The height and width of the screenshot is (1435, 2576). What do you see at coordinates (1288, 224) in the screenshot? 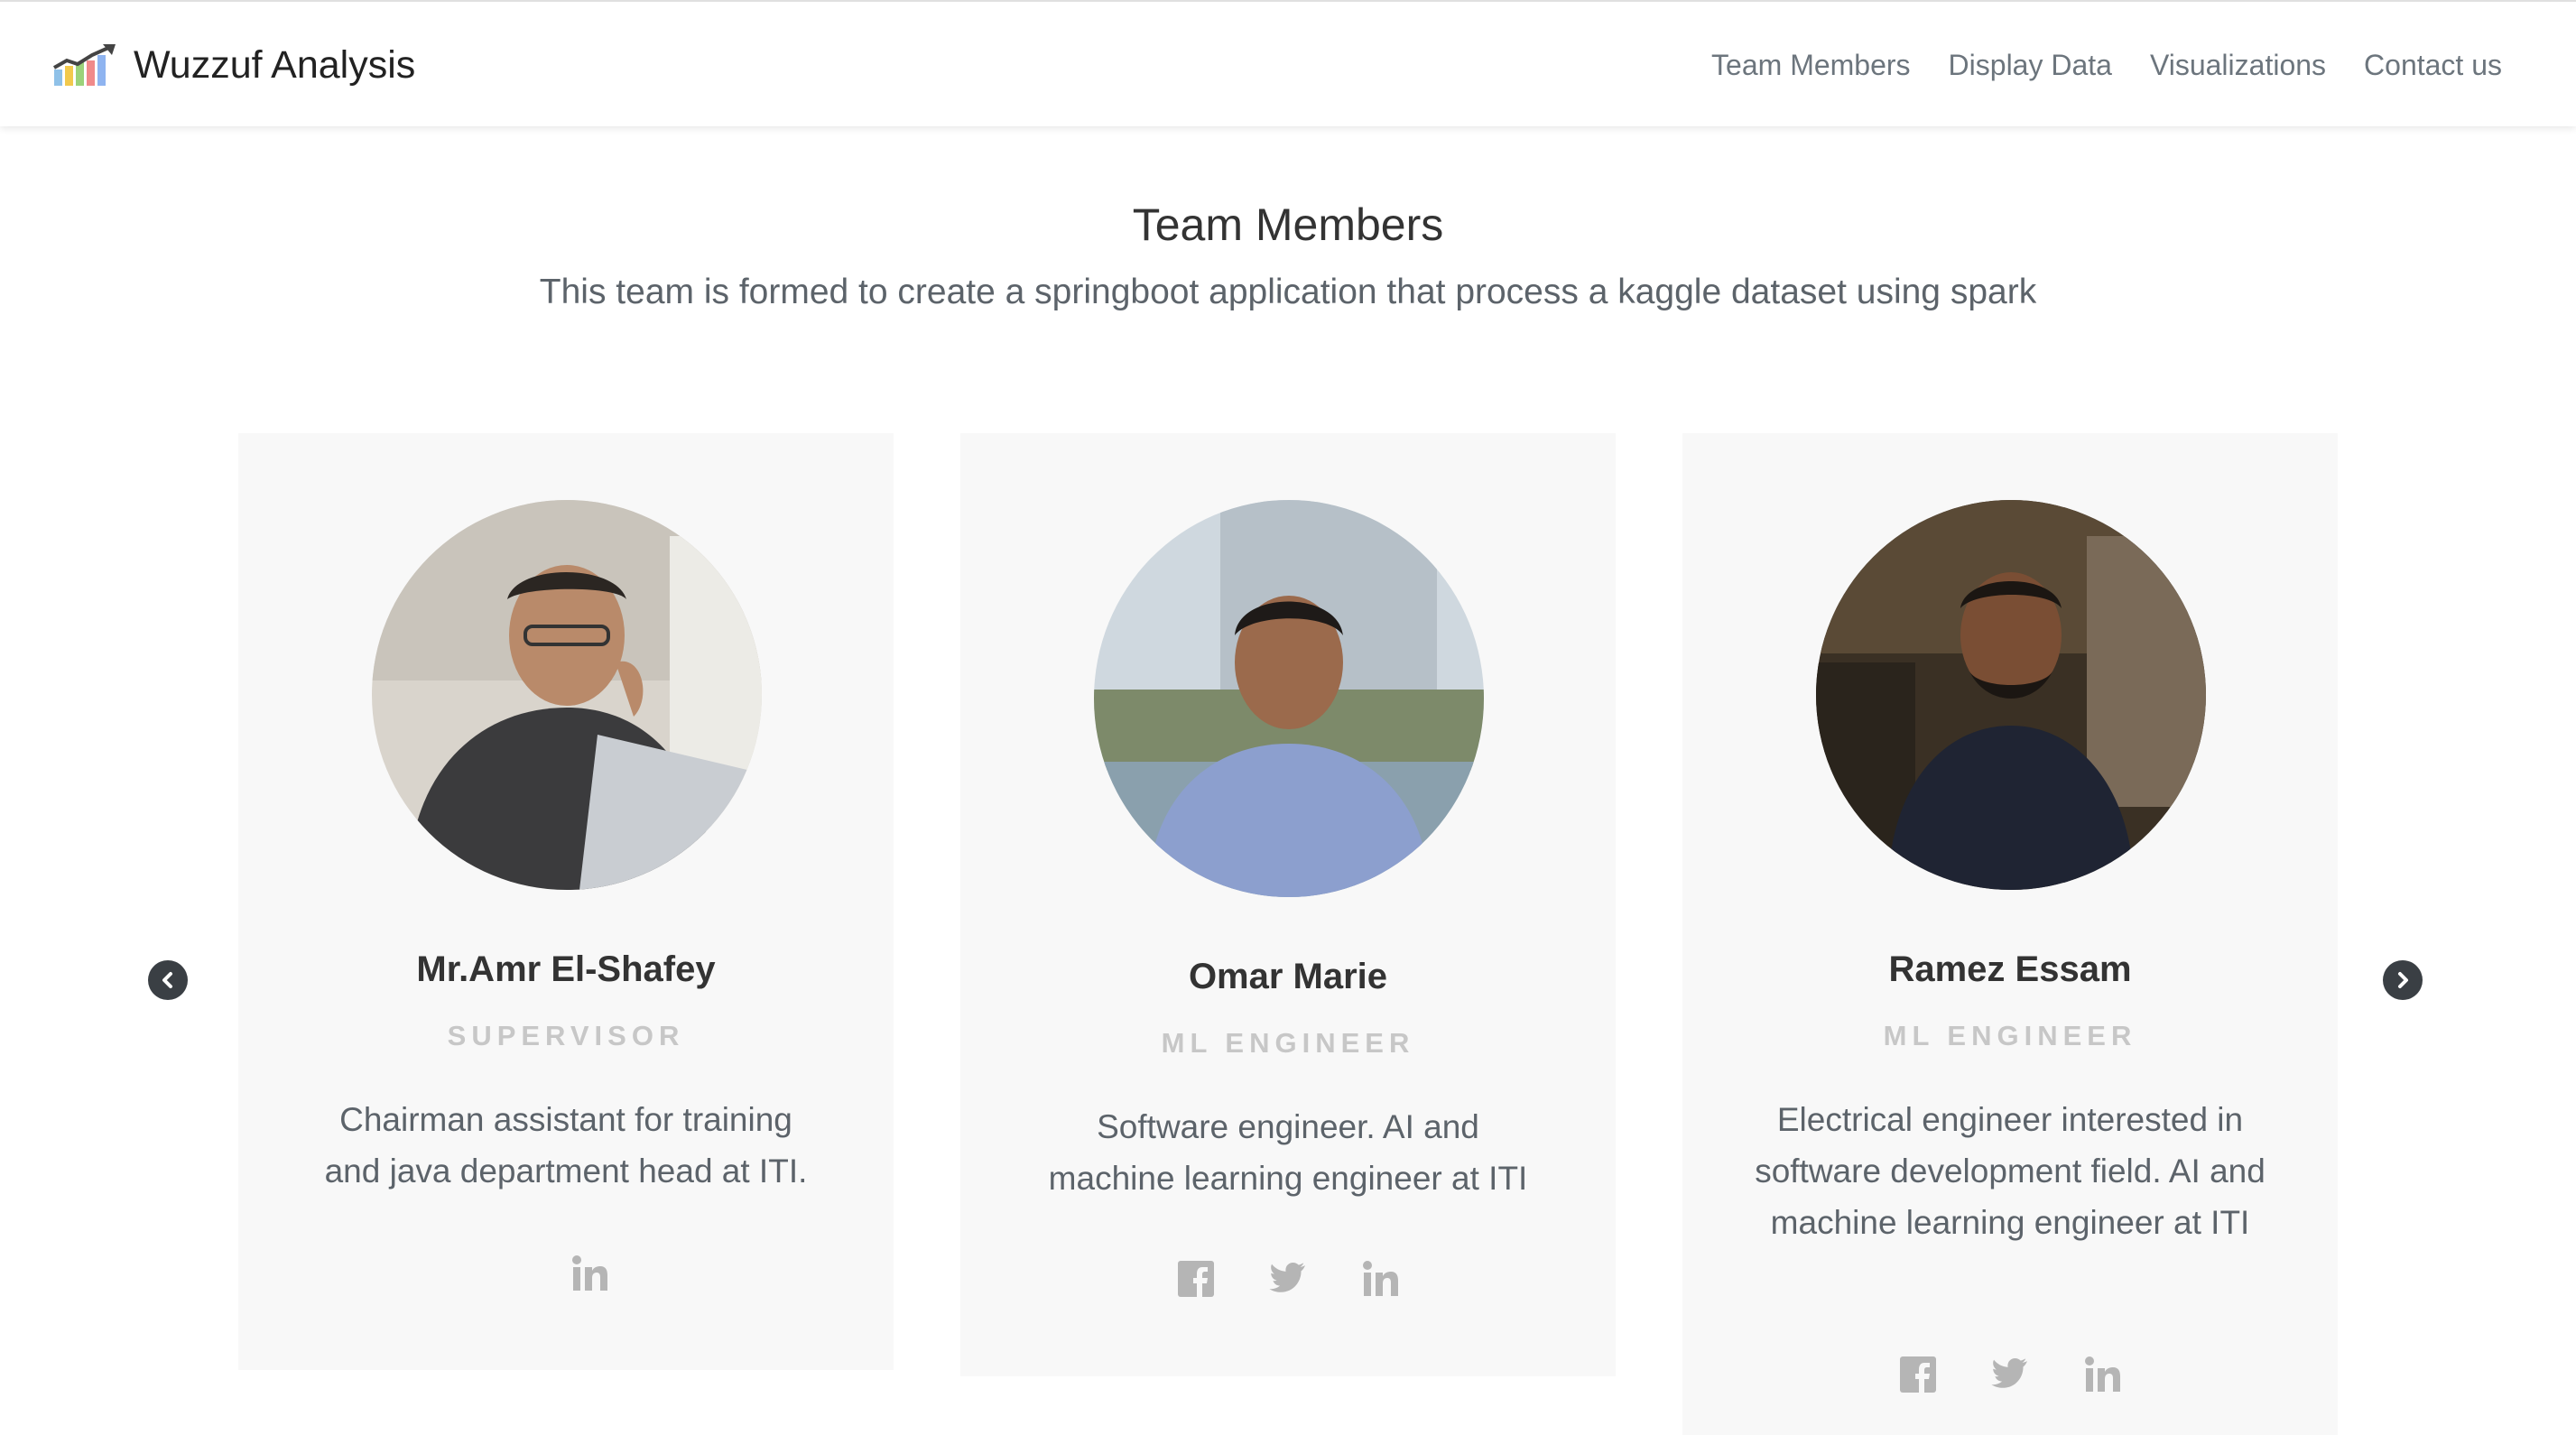
I see `section-title: Team Members` at bounding box center [1288, 224].